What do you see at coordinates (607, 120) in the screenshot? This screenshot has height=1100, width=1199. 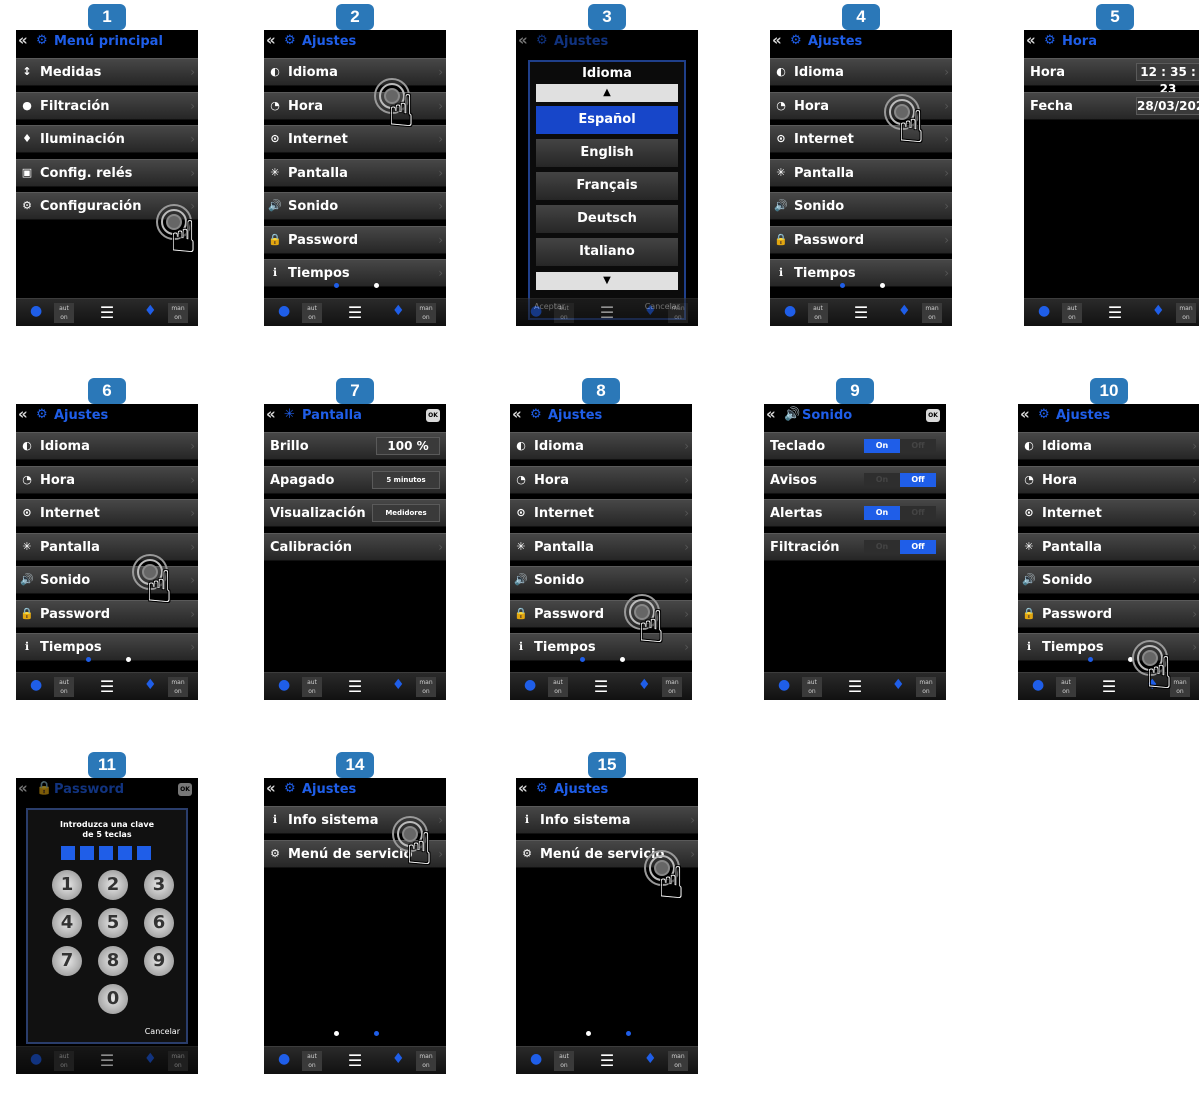 I see `language-option: Español` at bounding box center [607, 120].